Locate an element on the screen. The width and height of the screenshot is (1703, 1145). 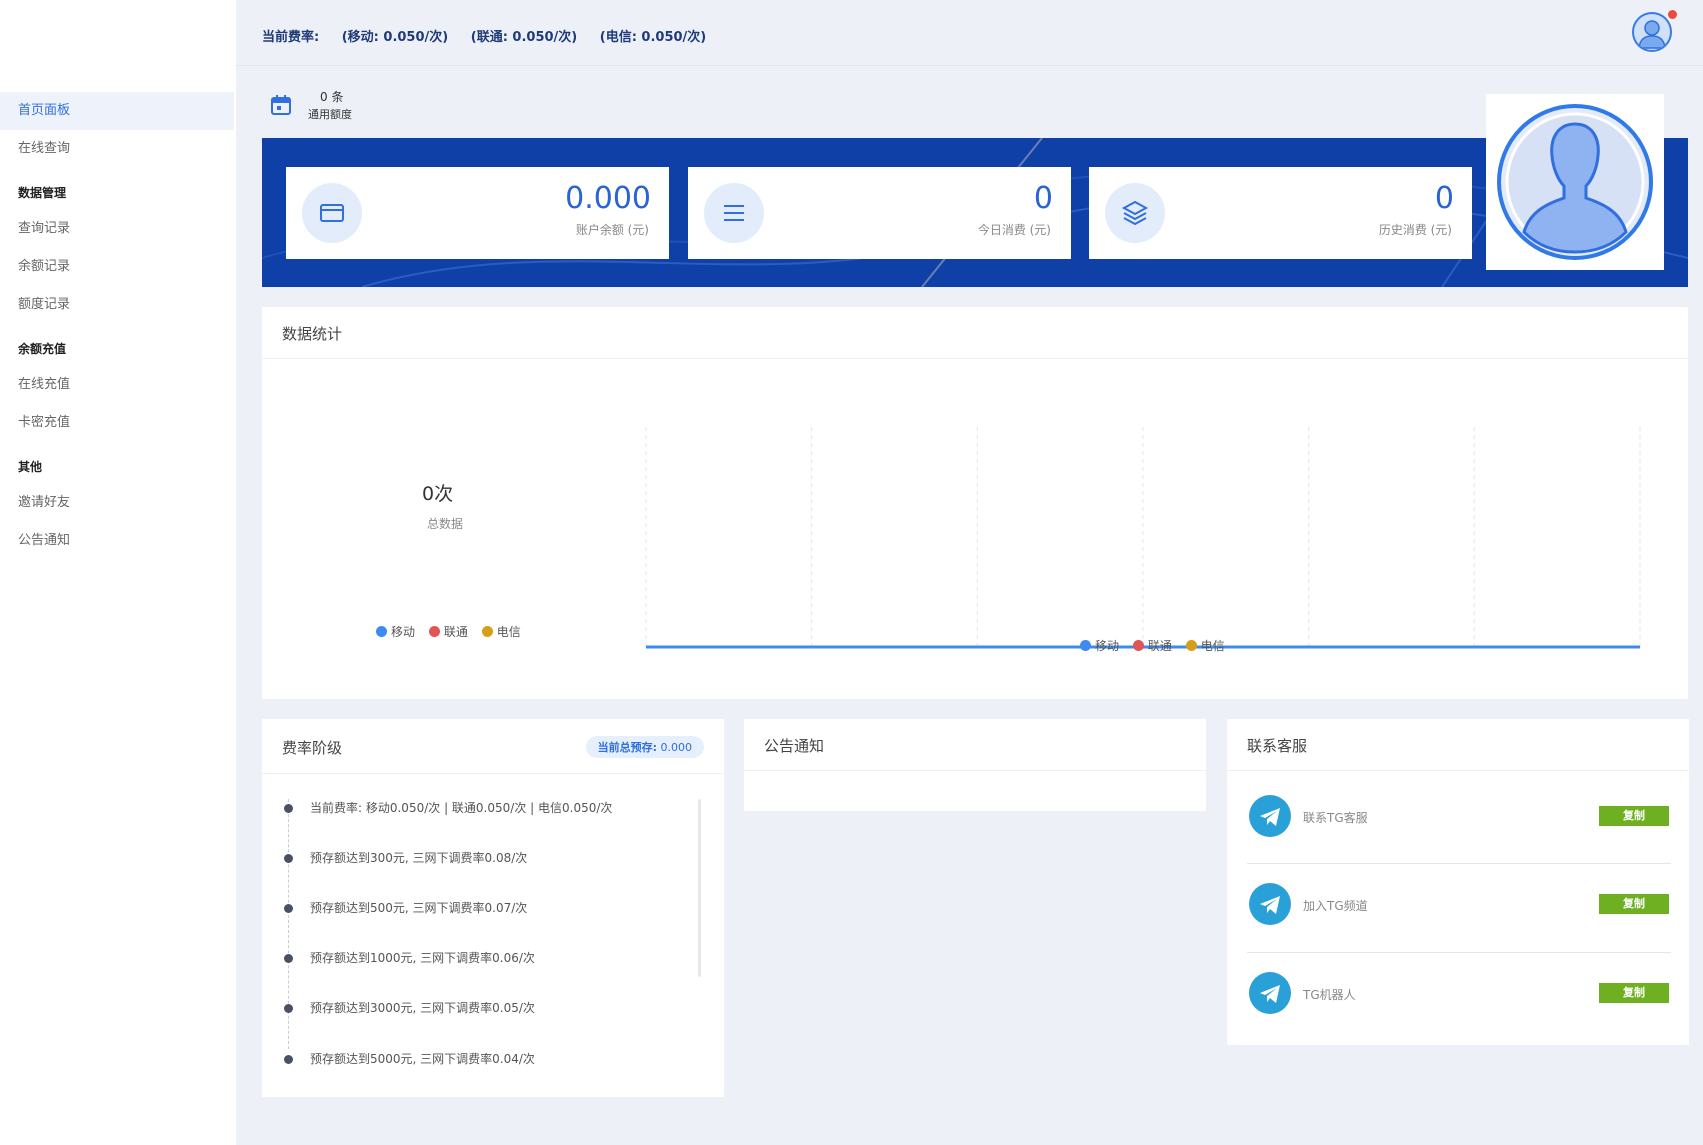
profile-avatar-icon is located at coordinates (1575, 182).